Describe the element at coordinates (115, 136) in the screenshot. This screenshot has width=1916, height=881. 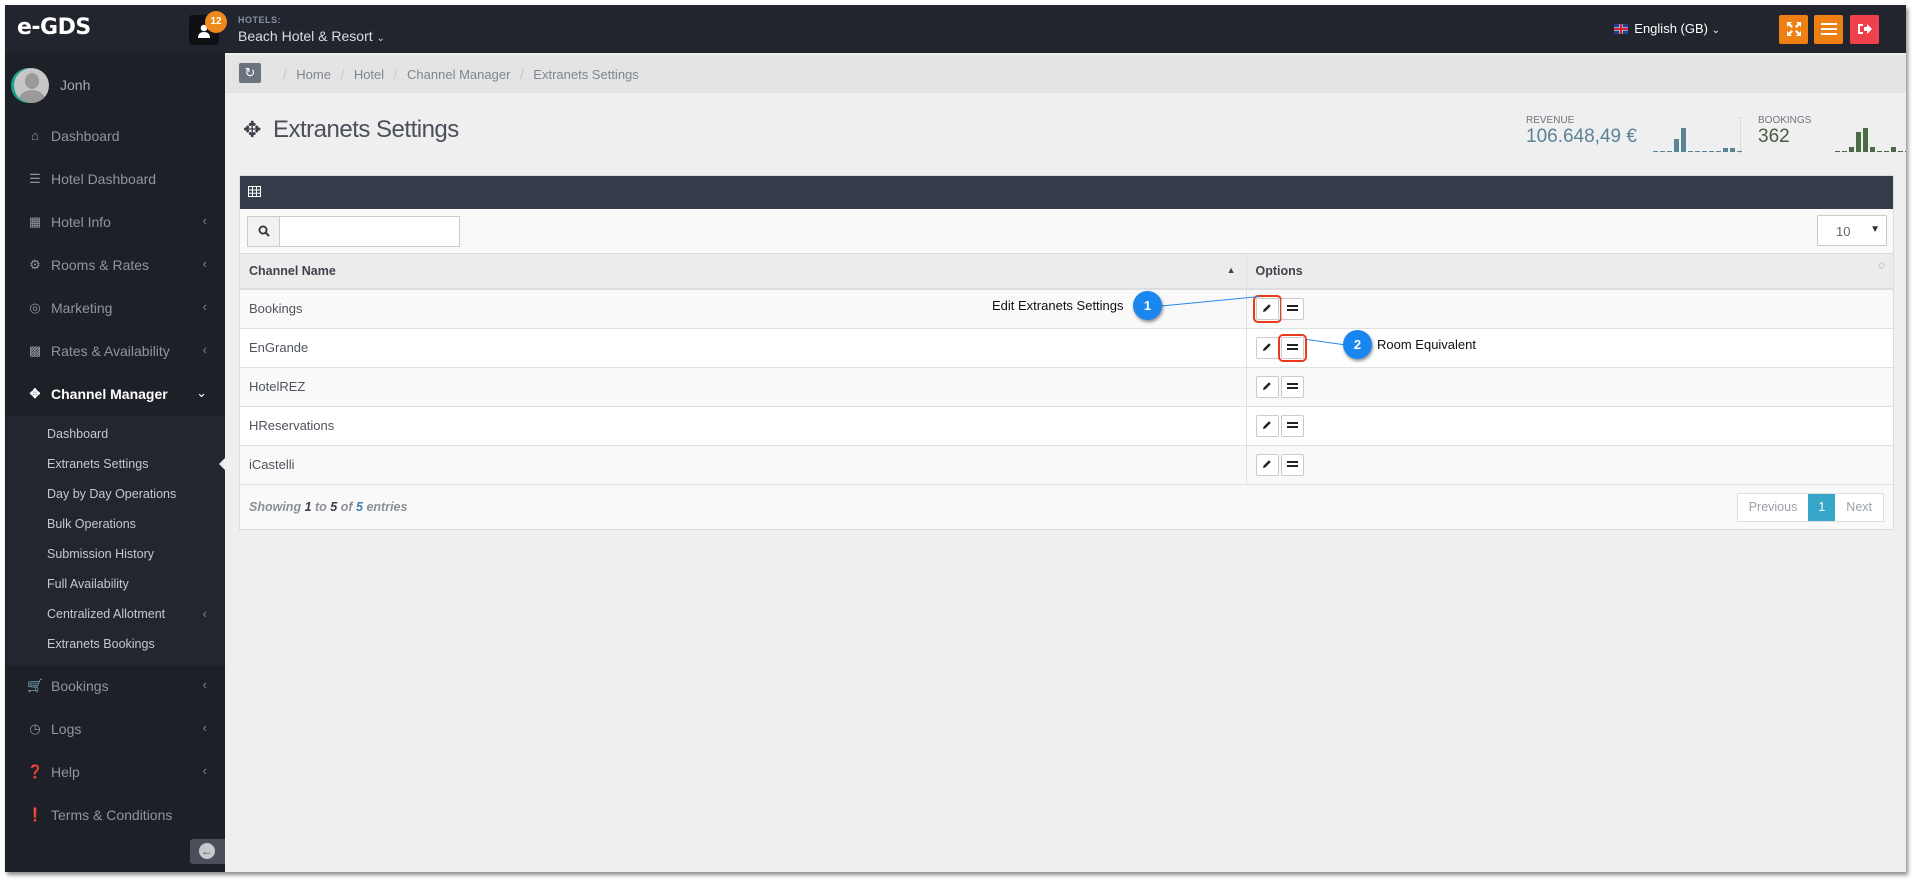
I see `sidebar-item-dashboard: ⌂ Dashboard` at that location.